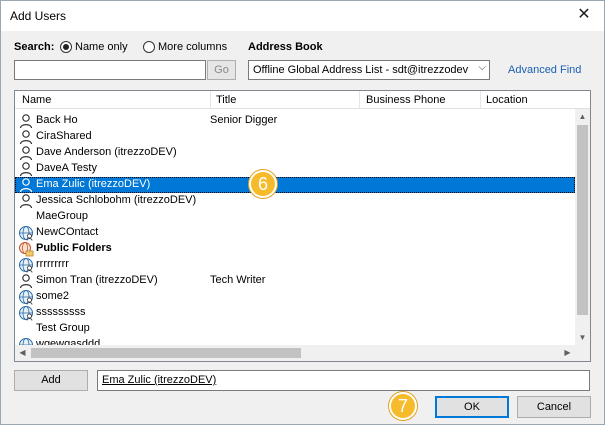 This screenshot has width=605, height=425. Describe the element at coordinates (582, 337) in the screenshot. I see `scroll-down-icon: ▼` at that location.